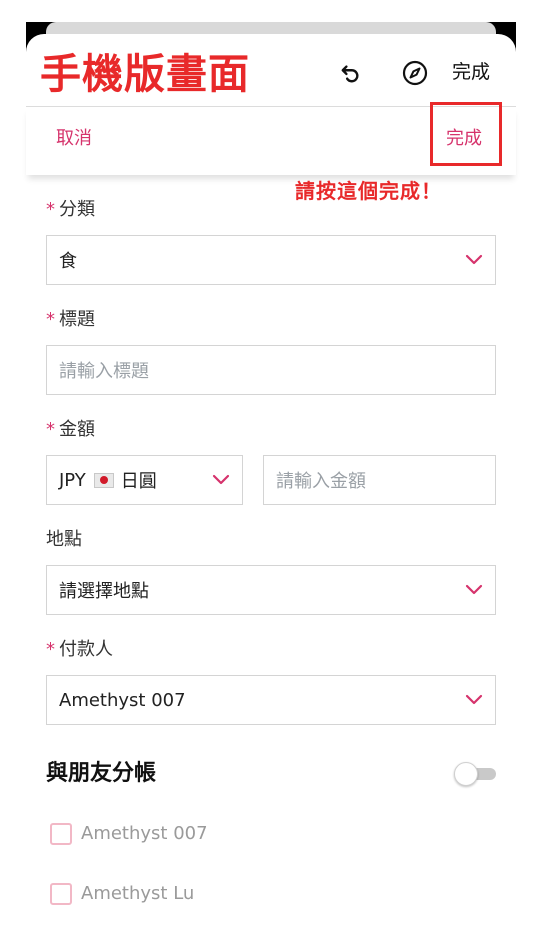  Describe the element at coordinates (104, 371) in the screenshot. I see `title-placeholder: 請輸入標題` at that location.